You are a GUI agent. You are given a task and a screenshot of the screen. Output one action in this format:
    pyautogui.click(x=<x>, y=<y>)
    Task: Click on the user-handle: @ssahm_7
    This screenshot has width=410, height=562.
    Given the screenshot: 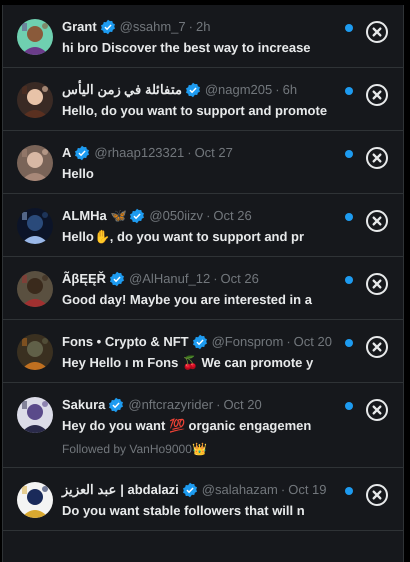 What is the action you would take?
    pyautogui.click(x=153, y=27)
    